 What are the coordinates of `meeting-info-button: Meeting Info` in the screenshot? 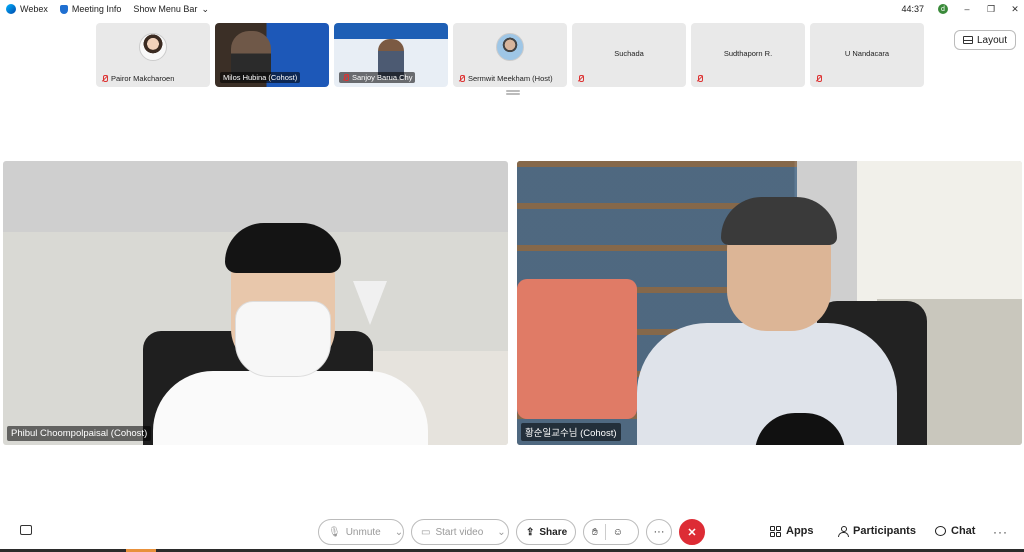 It's located at (90, 9).